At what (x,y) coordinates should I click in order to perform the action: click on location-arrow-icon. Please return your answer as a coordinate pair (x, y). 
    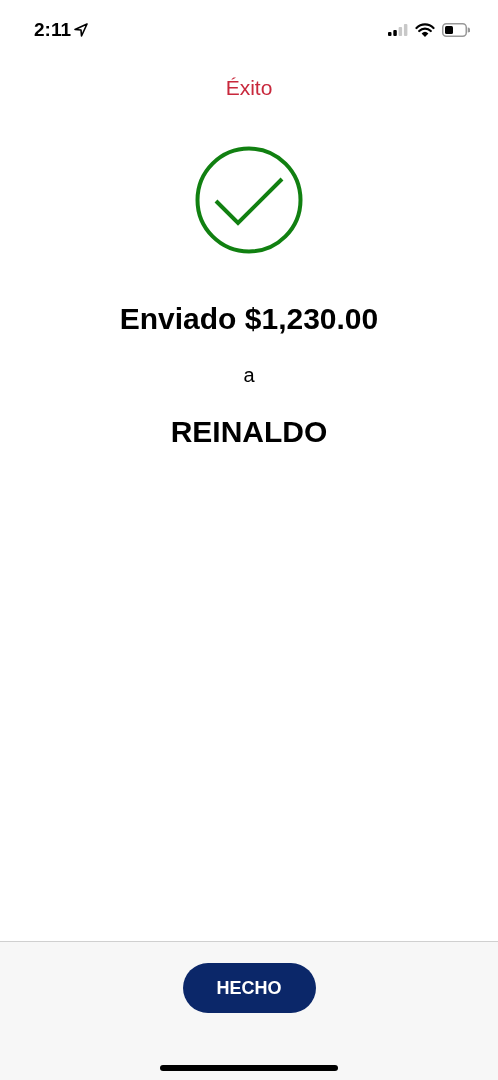
    Looking at the image, I should click on (81, 30).